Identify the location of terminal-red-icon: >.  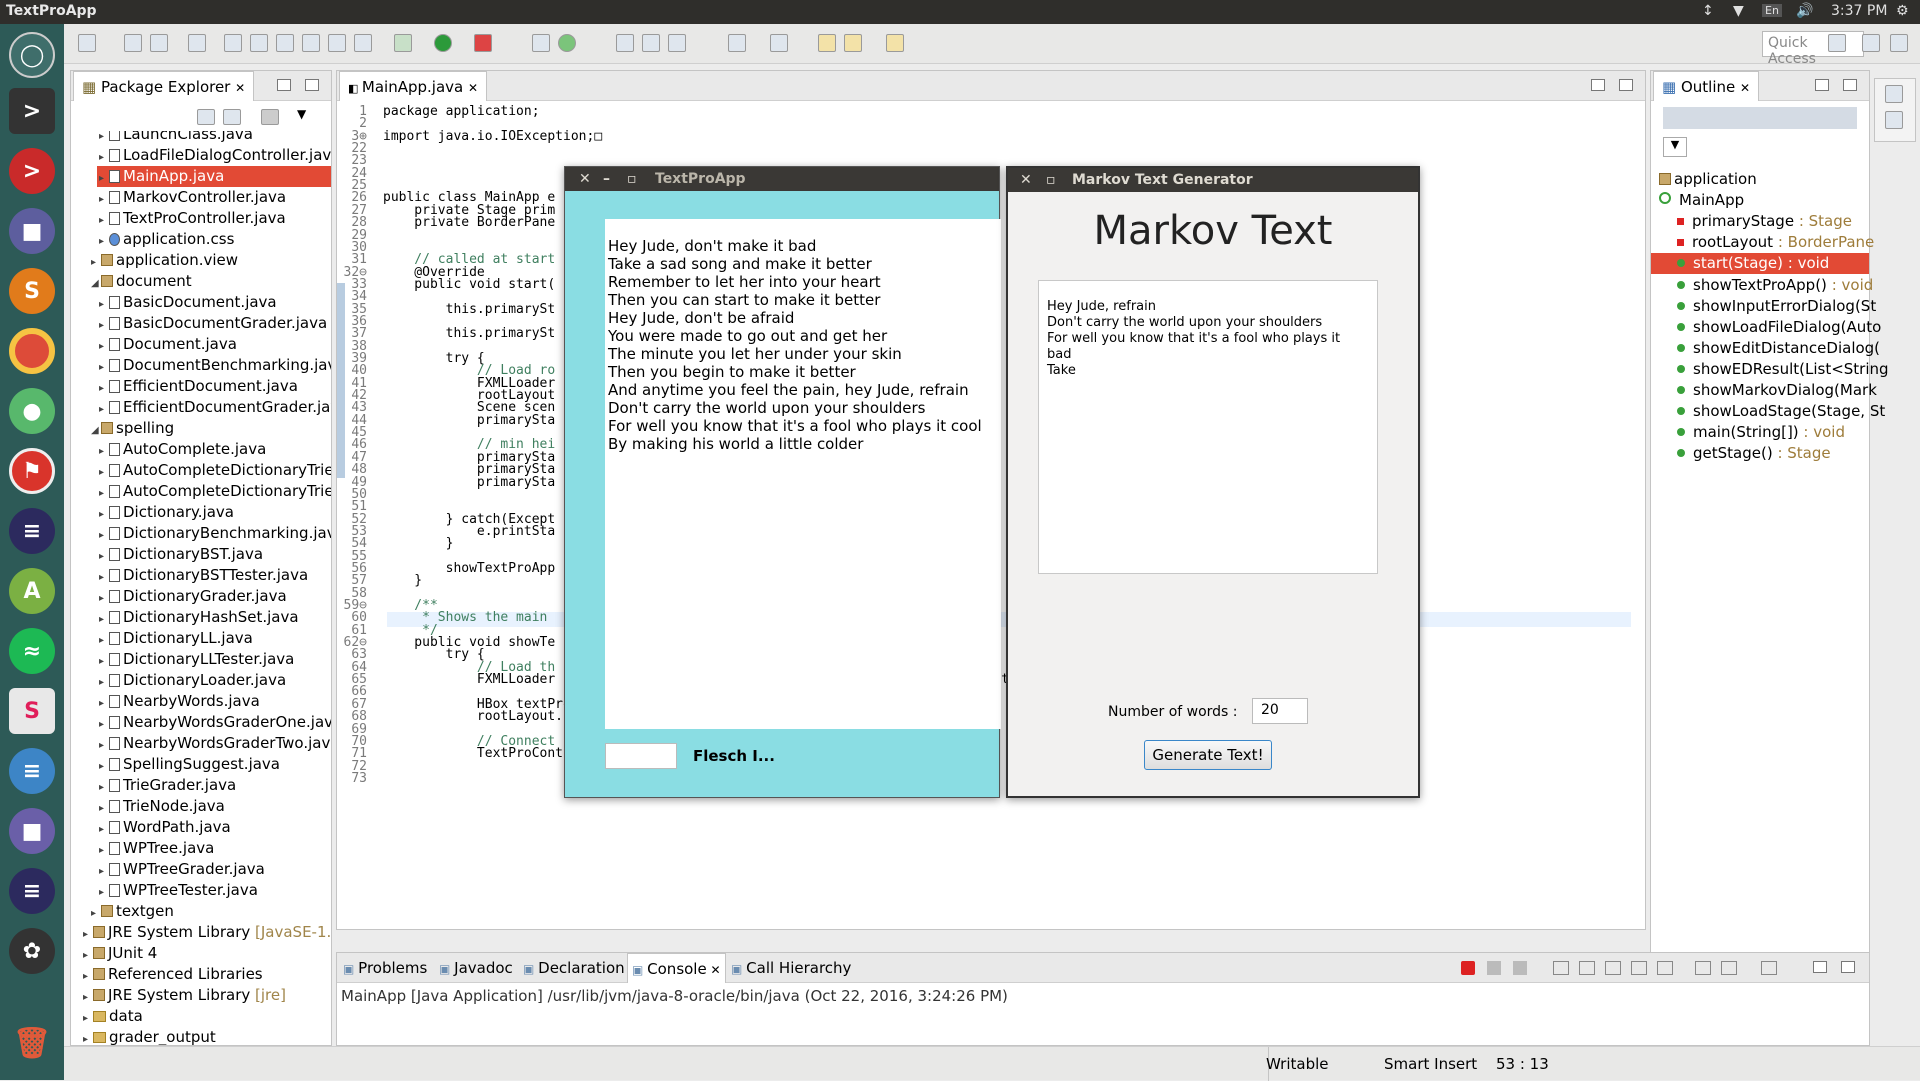
(32, 171).